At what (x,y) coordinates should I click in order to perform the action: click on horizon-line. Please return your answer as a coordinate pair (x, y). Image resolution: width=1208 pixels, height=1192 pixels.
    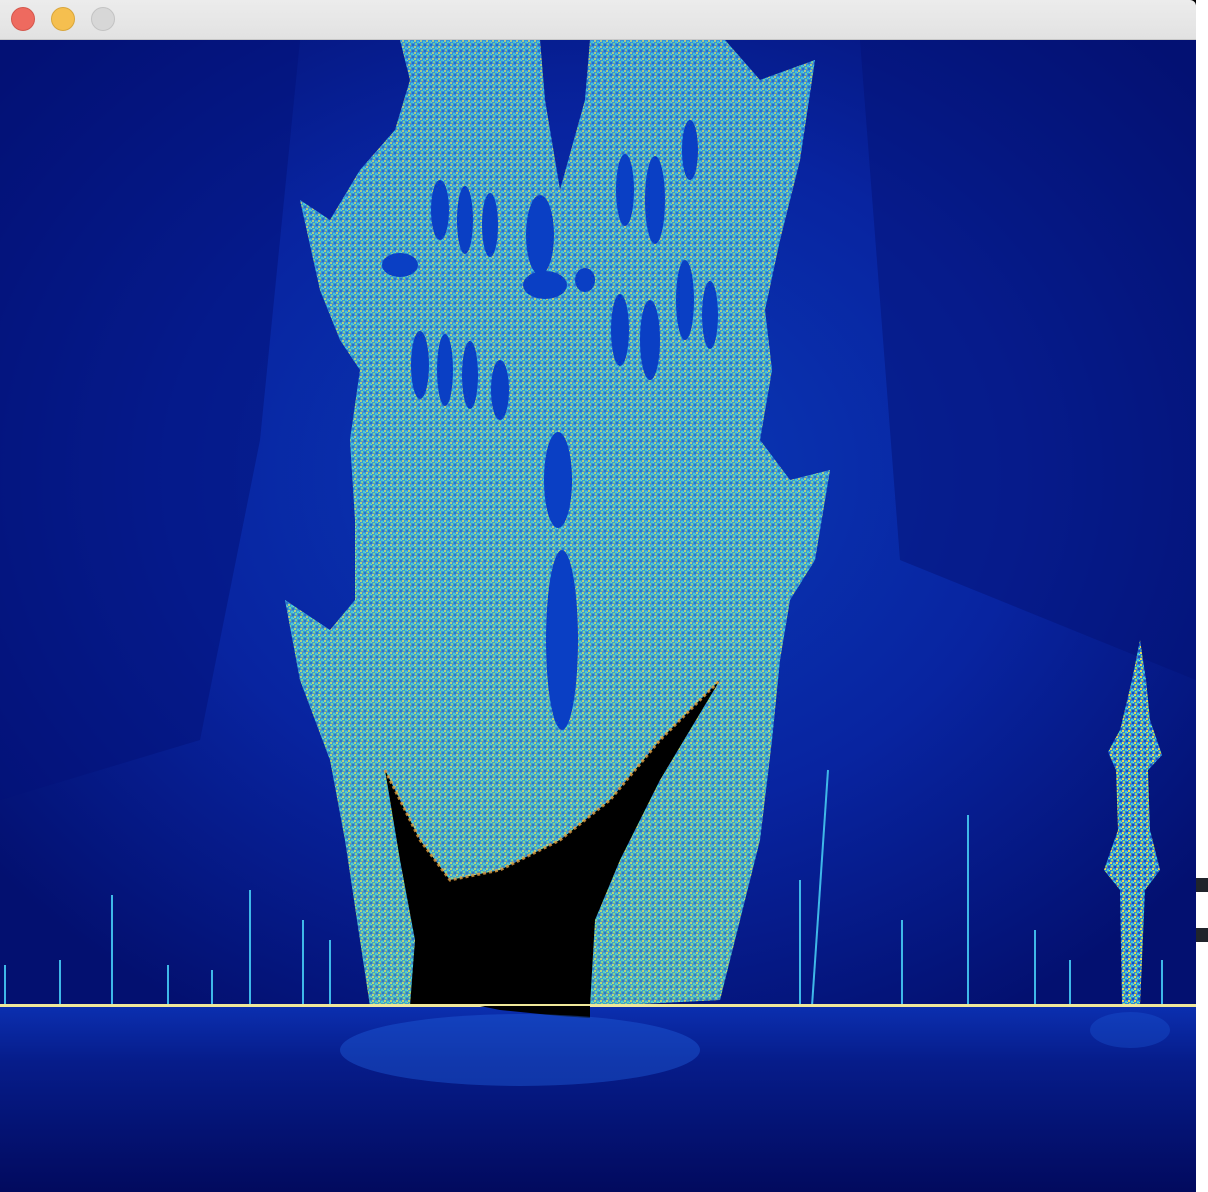
    Looking at the image, I should click on (598, 1005).